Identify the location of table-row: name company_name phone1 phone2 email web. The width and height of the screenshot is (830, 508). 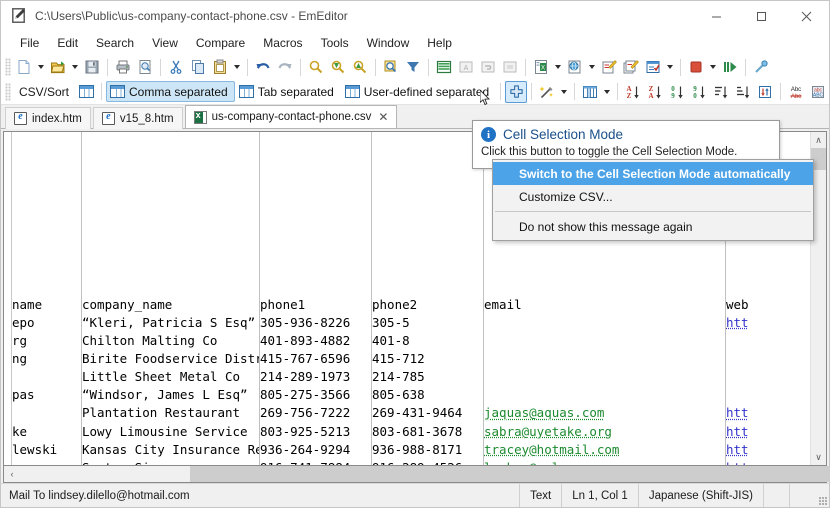
(411, 305).